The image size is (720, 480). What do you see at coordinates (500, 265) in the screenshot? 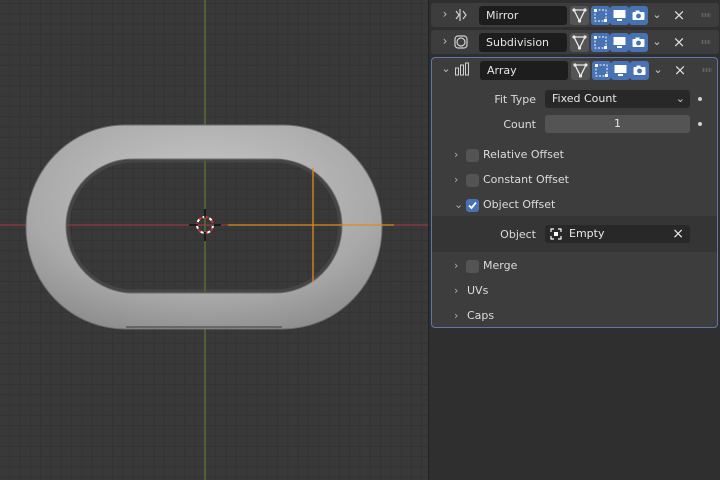
I see `merge-label: Merge` at bounding box center [500, 265].